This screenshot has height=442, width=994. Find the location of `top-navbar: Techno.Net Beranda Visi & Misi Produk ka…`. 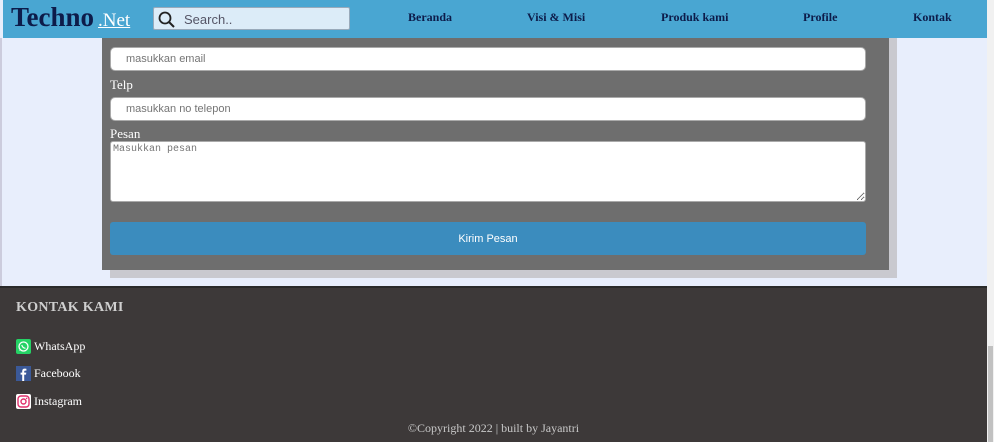

top-navbar: Techno.Net Beranda Visi & Misi Produk ka… is located at coordinates (495, 19).